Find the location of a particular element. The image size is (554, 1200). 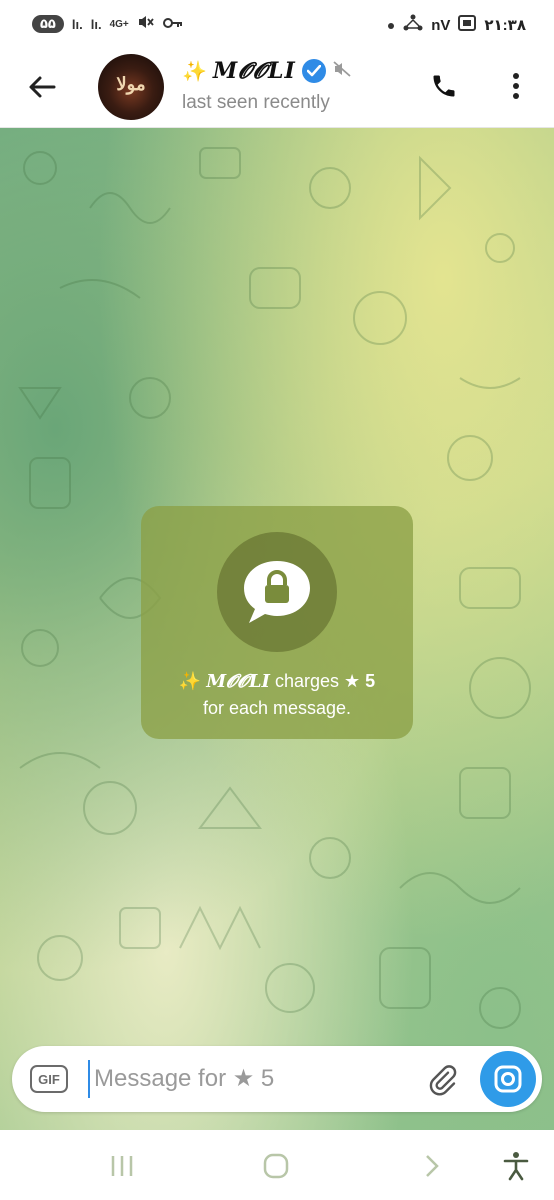

message-composer: GIF is located at coordinates (277, 1079).